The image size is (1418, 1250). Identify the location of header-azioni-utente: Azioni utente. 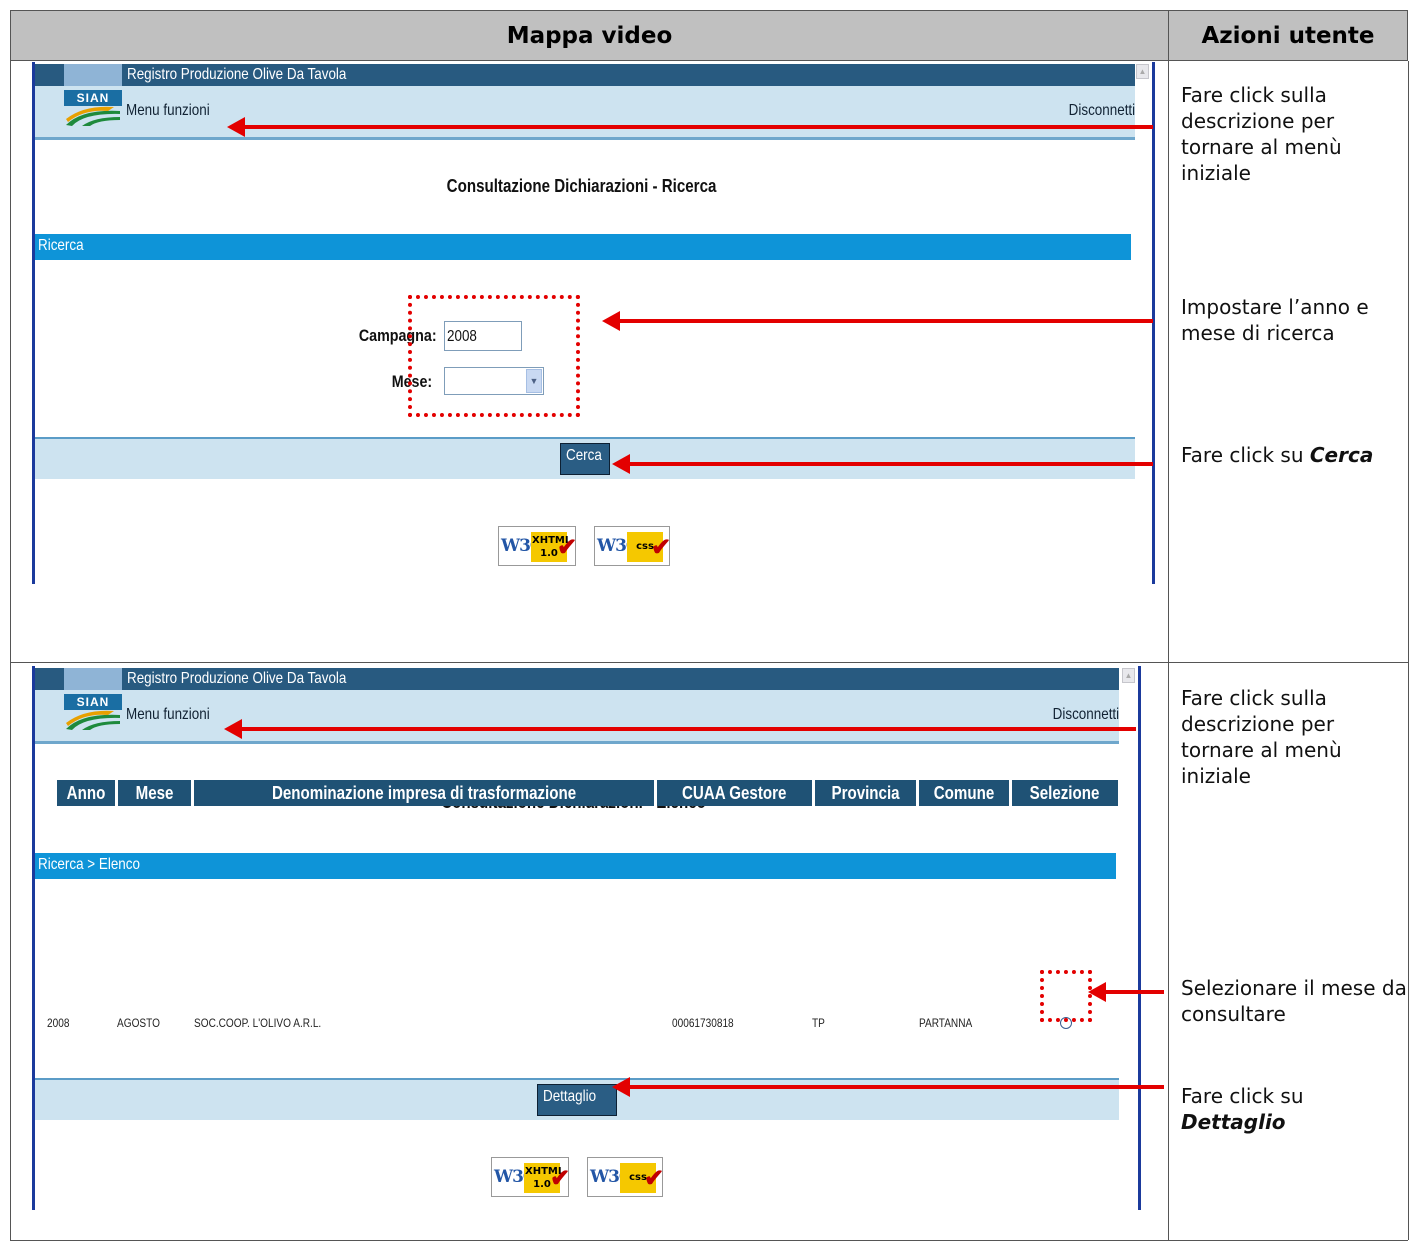
(1288, 35).